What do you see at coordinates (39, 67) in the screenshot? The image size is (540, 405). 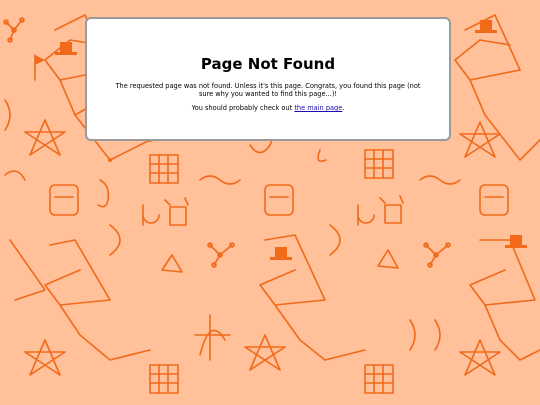 I see `flag-icon` at bounding box center [39, 67].